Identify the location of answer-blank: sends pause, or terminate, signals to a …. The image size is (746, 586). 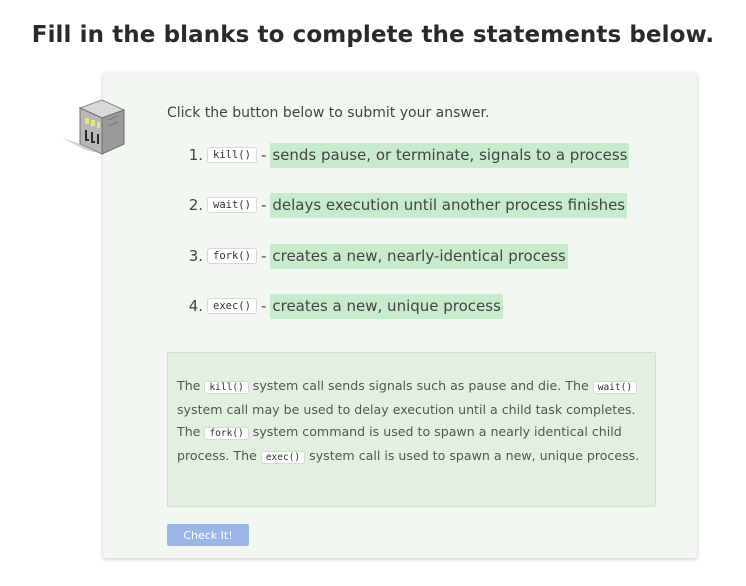
(450, 155).